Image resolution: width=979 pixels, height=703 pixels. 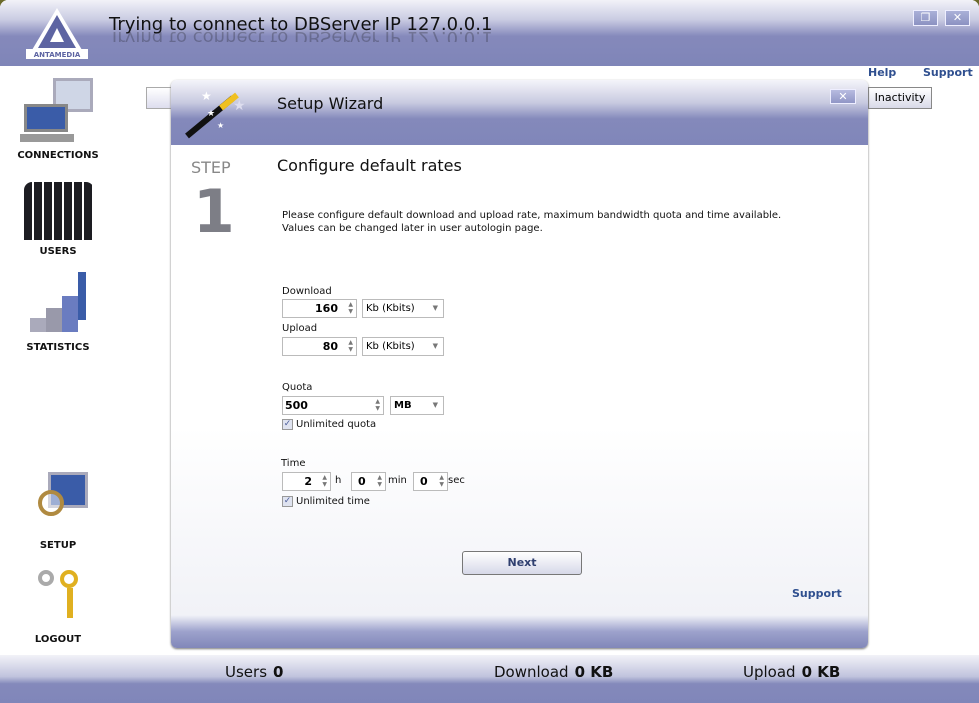 I want to click on computer-icon, so click(x=58, y=111).